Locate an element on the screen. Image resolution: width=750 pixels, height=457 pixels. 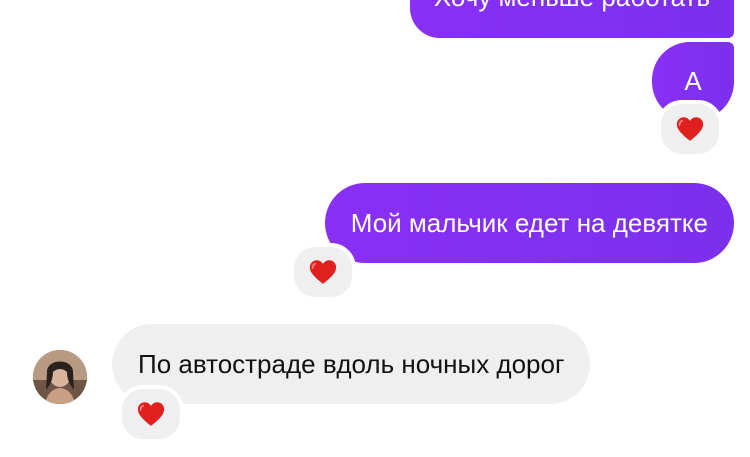
contact-avatar is located at coordinates (60, 377).